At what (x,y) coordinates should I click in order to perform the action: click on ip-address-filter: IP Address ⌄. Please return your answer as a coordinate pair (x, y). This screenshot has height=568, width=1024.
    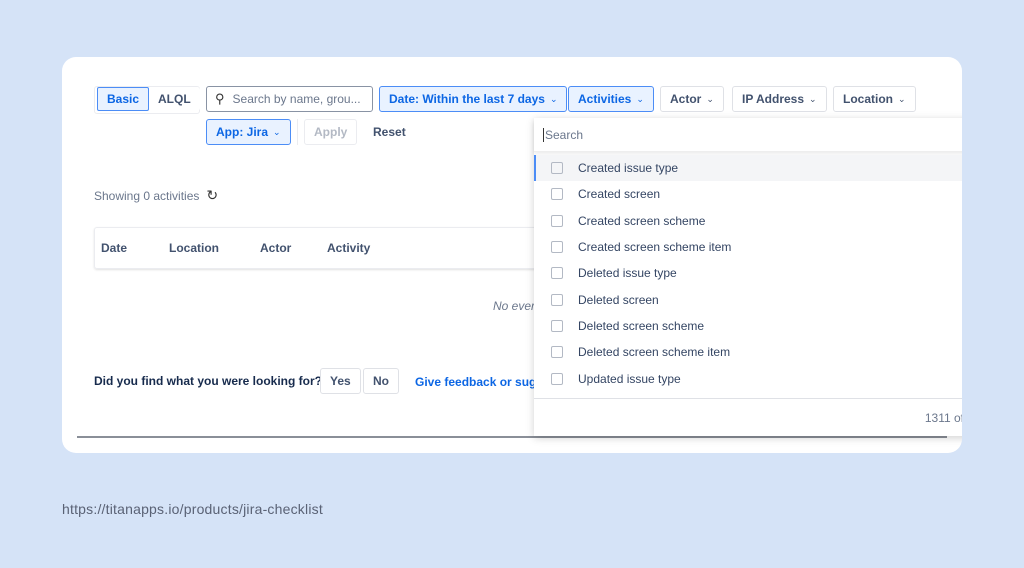
    Looking at the image, I should click on (779, 99).